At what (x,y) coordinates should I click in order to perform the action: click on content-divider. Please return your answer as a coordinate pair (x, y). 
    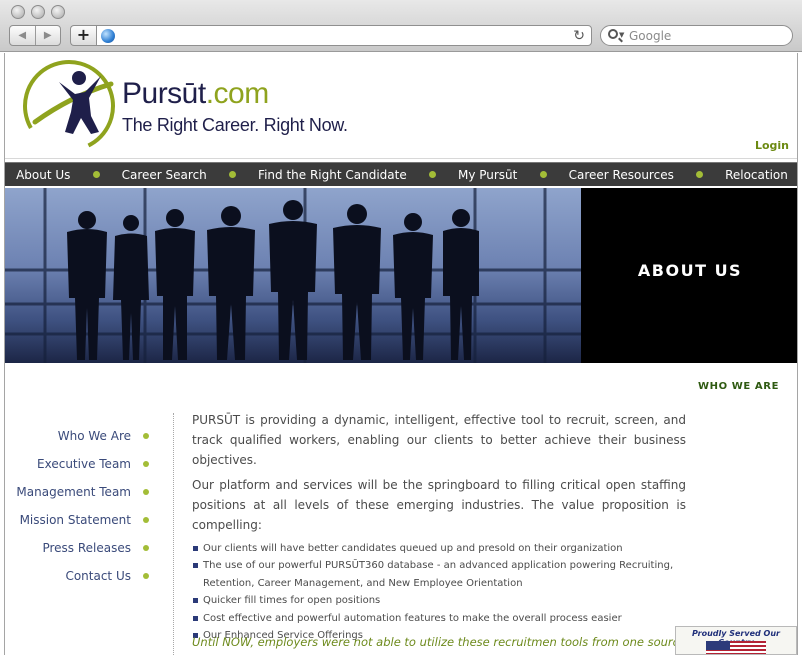
    Looking at the image, I should click on (173, 534).